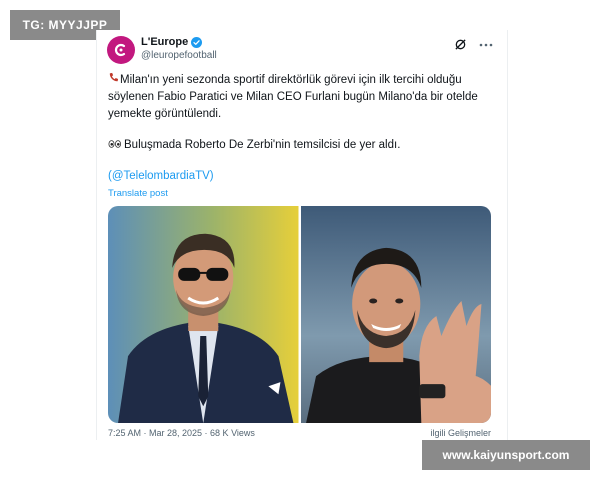  What do you see at coordinates (181, 433) in the screenshot?
I see `tweet-timestamp: 7:25 AM · Mar 28, 2025 · 68 K Views` at bounding box center [181, 433].